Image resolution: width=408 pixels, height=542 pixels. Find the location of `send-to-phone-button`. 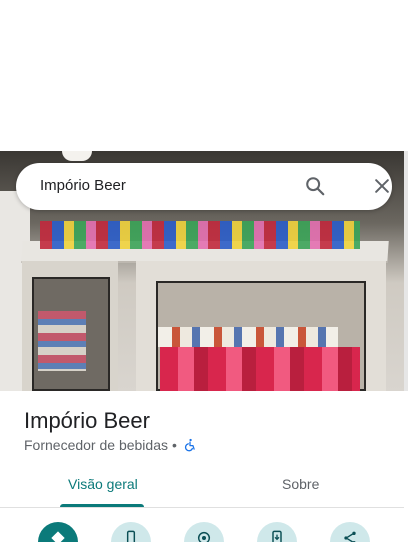

send-to-phone-button is located at coordinates (277, 532).